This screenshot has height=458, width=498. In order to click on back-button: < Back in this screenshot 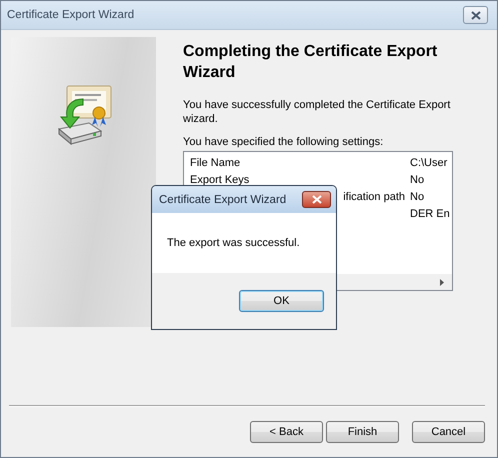, I will do `click(286, 432)`.